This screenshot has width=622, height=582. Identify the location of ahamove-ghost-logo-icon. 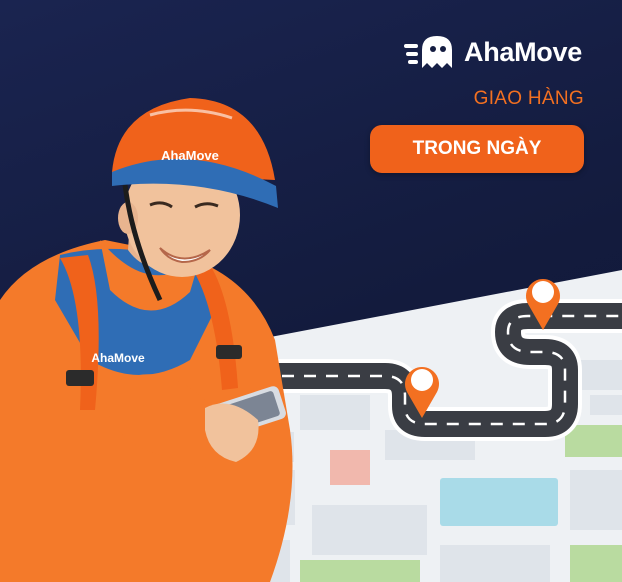
(428, 52).